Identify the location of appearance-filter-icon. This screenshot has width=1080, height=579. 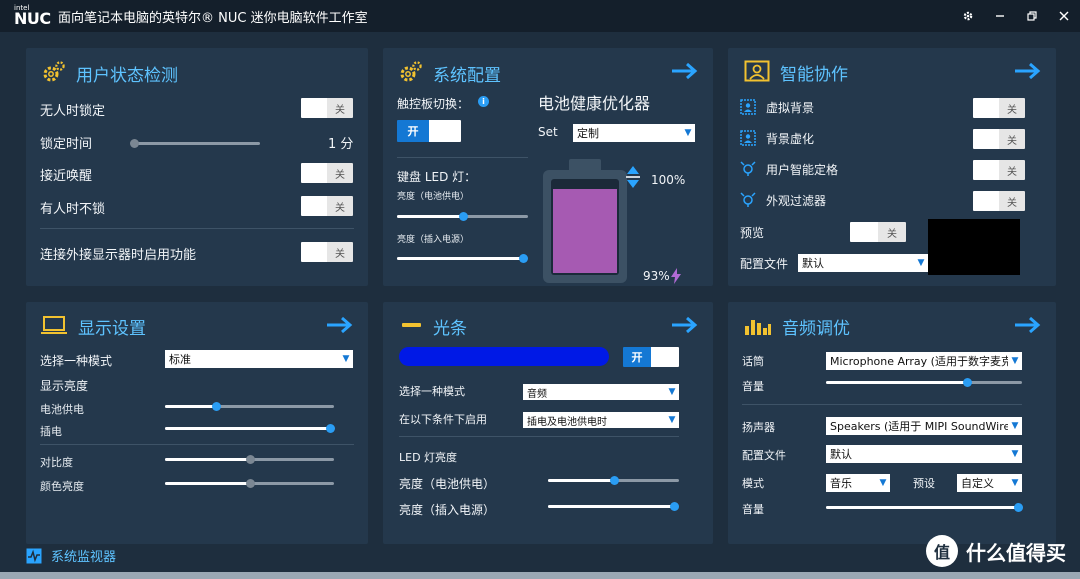
(748, 199).